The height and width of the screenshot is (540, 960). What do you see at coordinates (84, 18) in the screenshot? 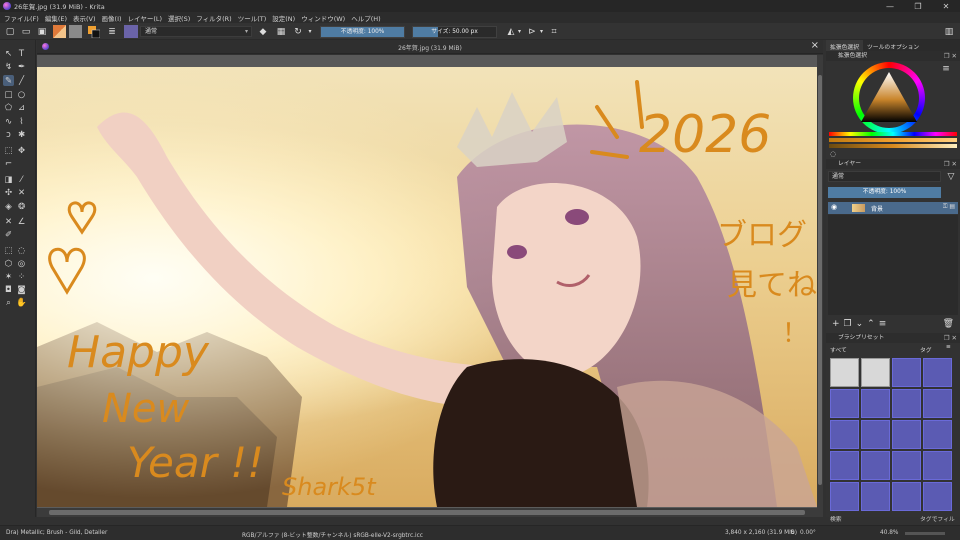
I see `menu-view: 表示(V)` at bounding box center [84, 18].